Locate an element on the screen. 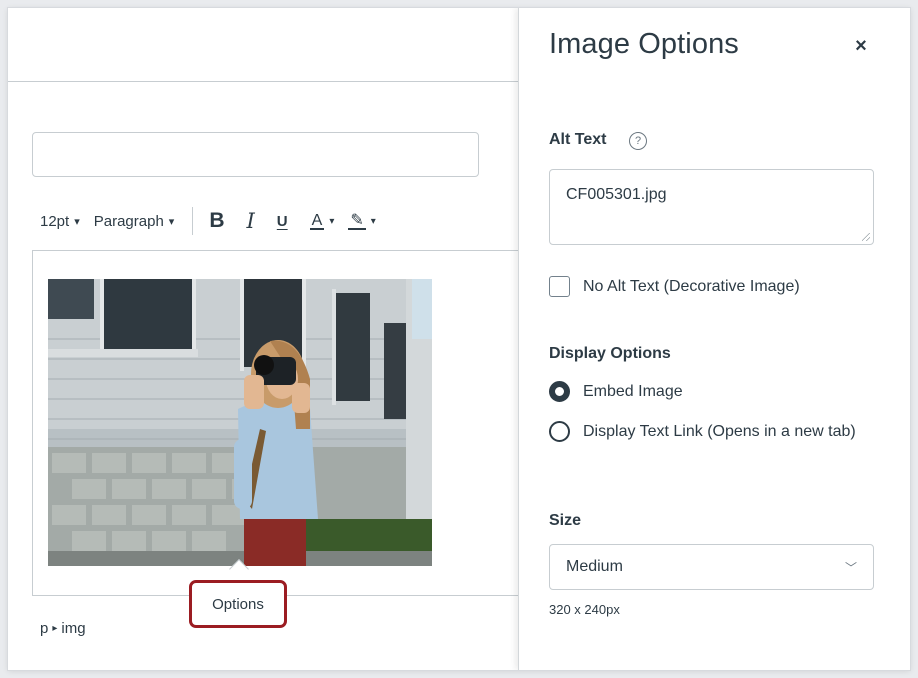 This screenshot has height=678, width=918. text-color-button: A ▾ is located at coordinates (322, 220).